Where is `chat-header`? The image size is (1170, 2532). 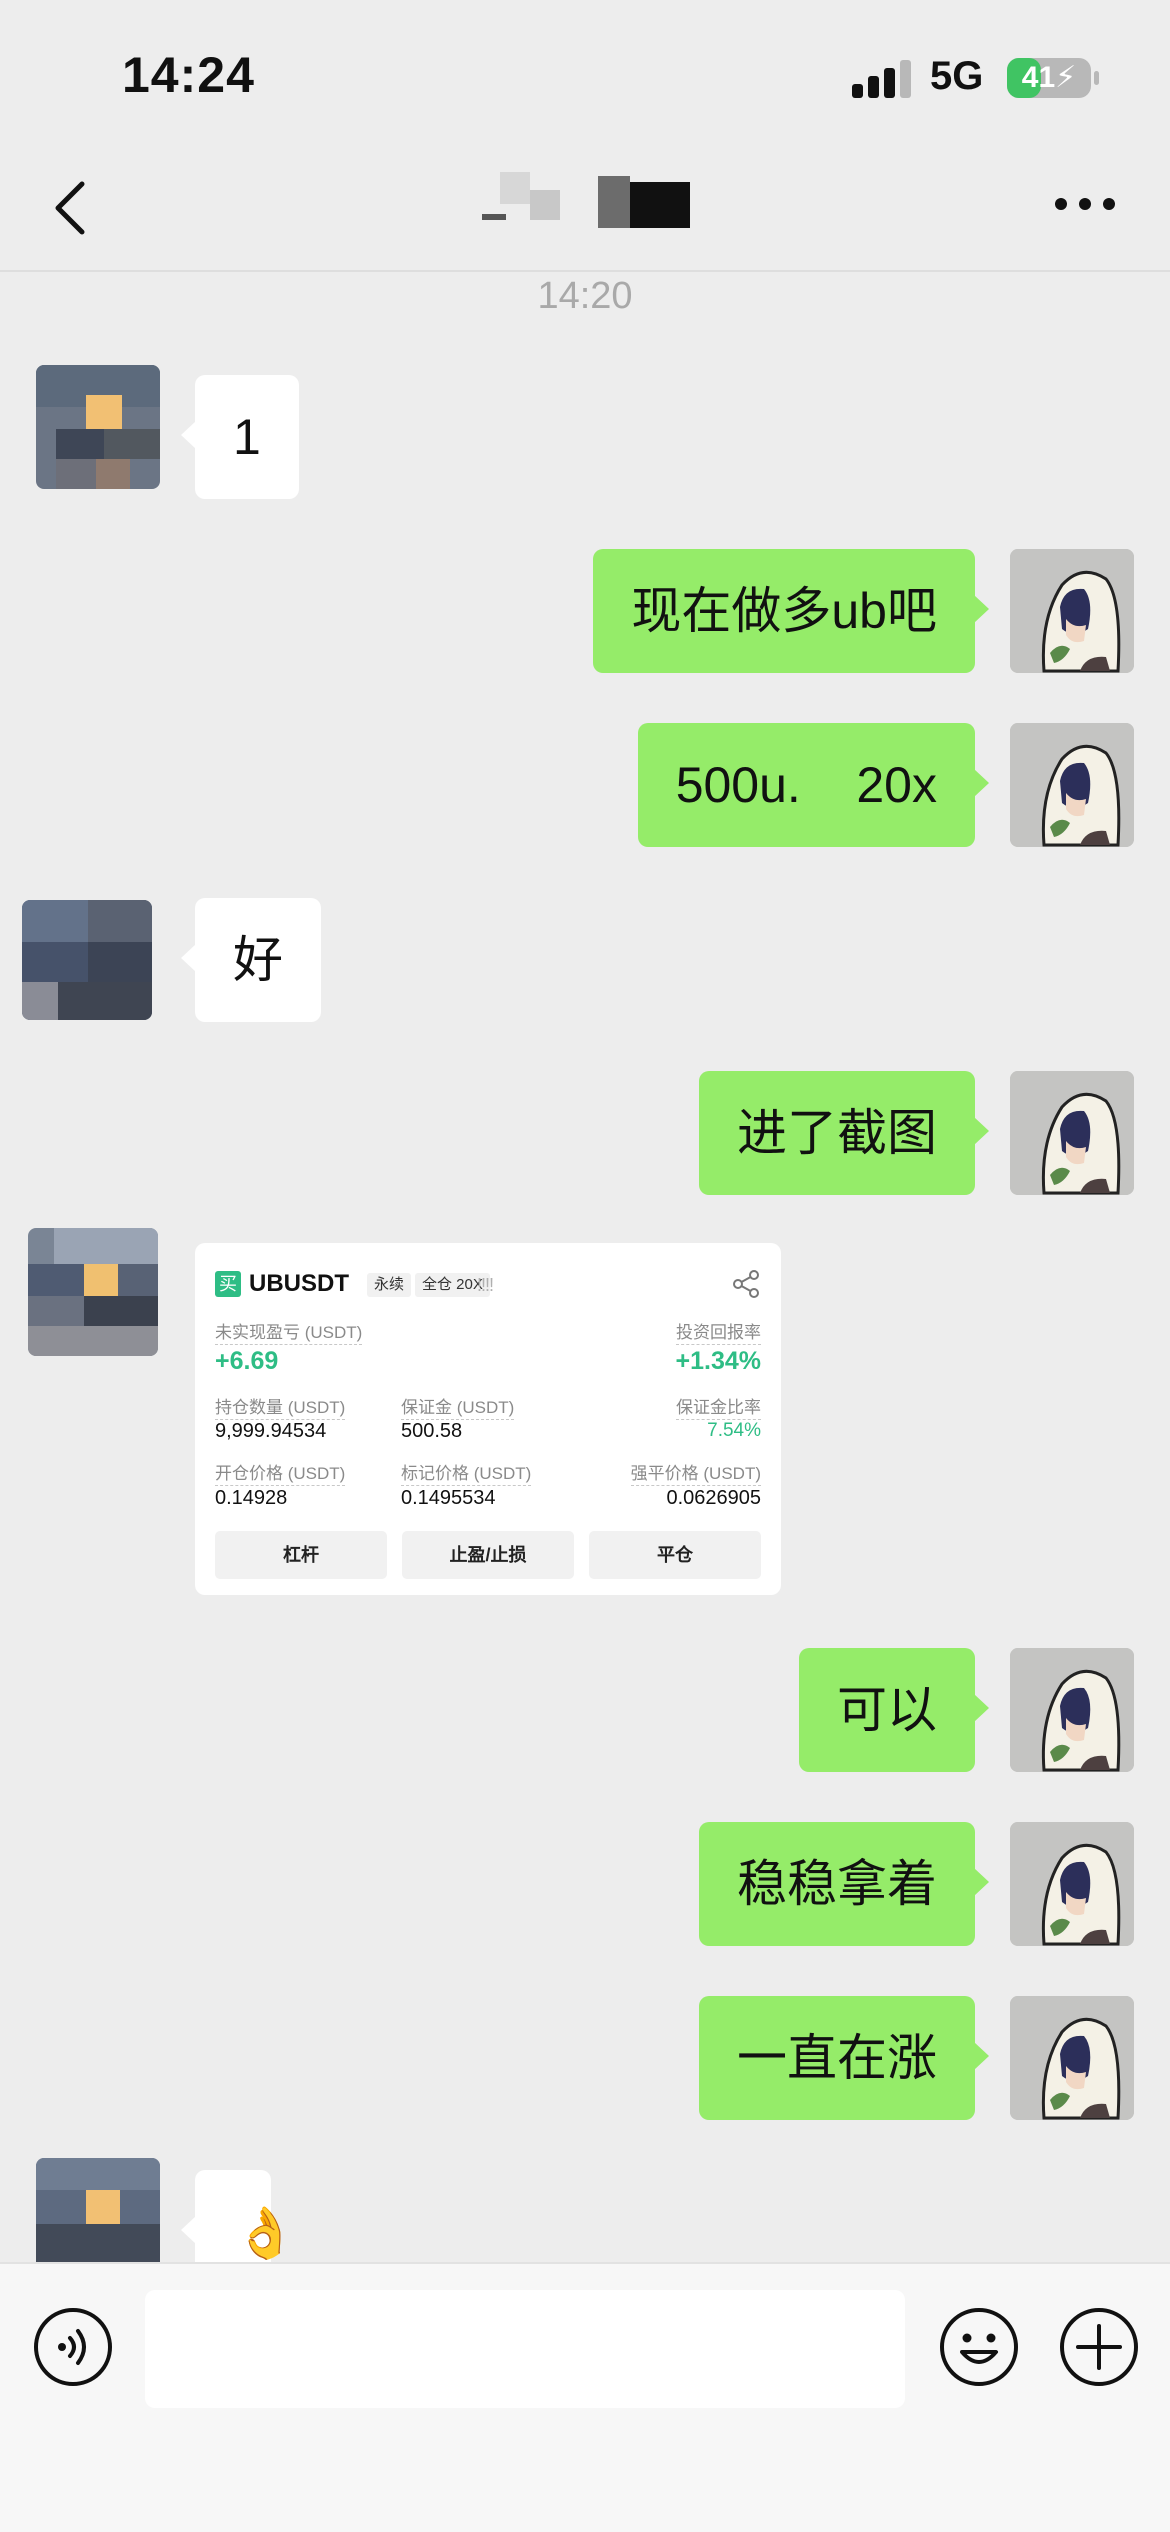 chat-header is located at coordinates (585, 211).